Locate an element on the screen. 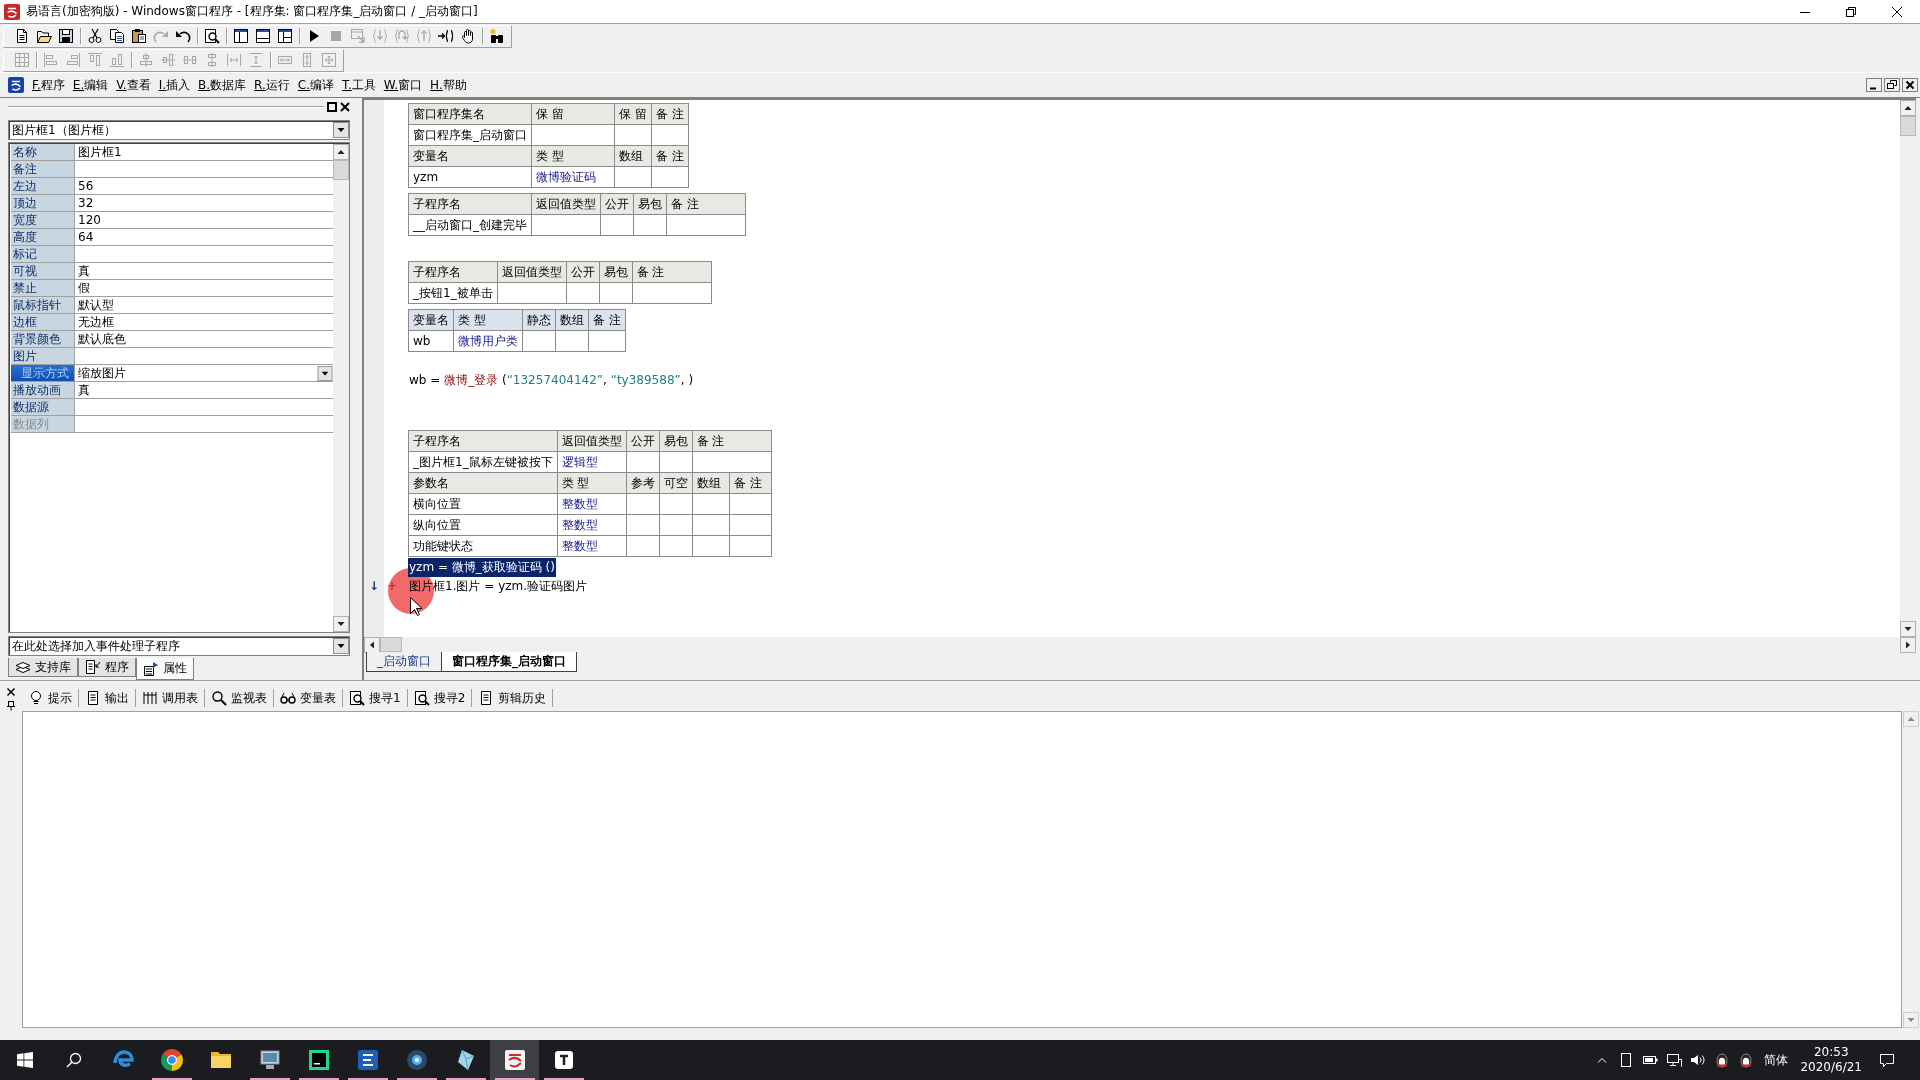 This screenshot has height=1080, width=1920. taskbar-button is located at coordinates (514, 1060).